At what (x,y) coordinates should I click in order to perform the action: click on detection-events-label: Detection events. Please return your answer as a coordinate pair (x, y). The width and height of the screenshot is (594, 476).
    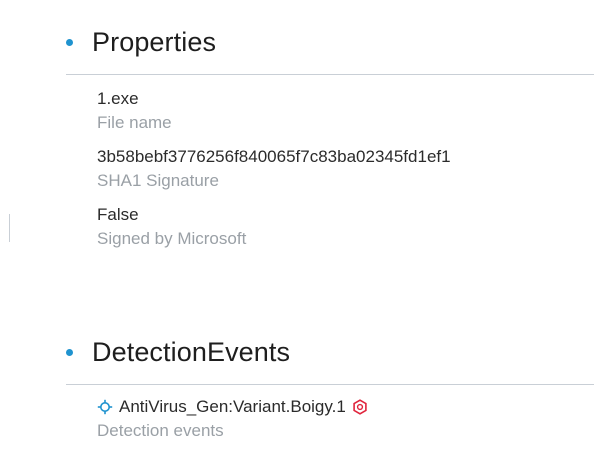
    Looking at the image, I should click on (160, 430).